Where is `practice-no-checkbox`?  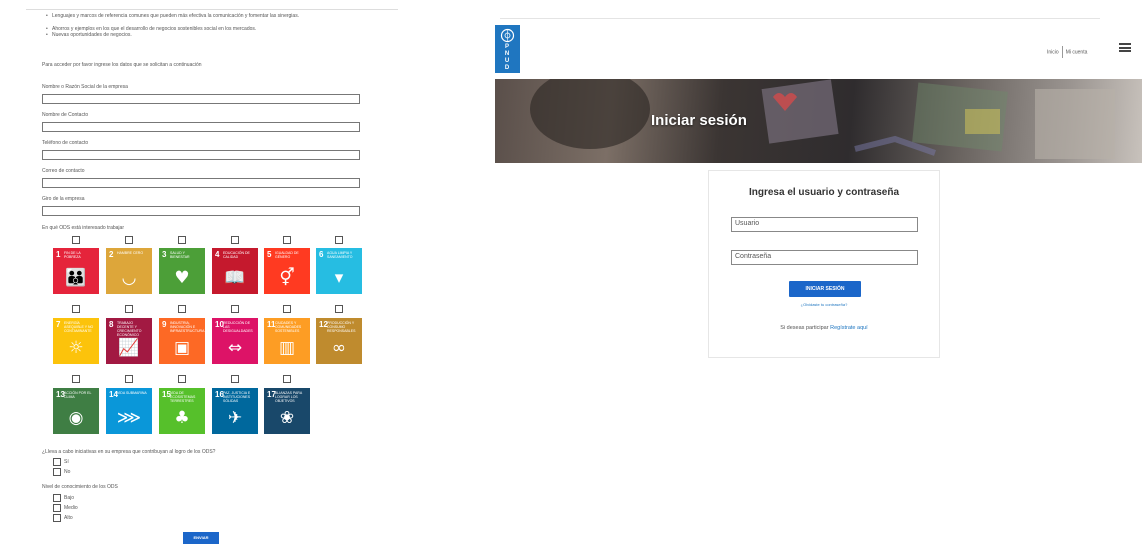
practice-no-checkbox is located at coordinates (57, 472).